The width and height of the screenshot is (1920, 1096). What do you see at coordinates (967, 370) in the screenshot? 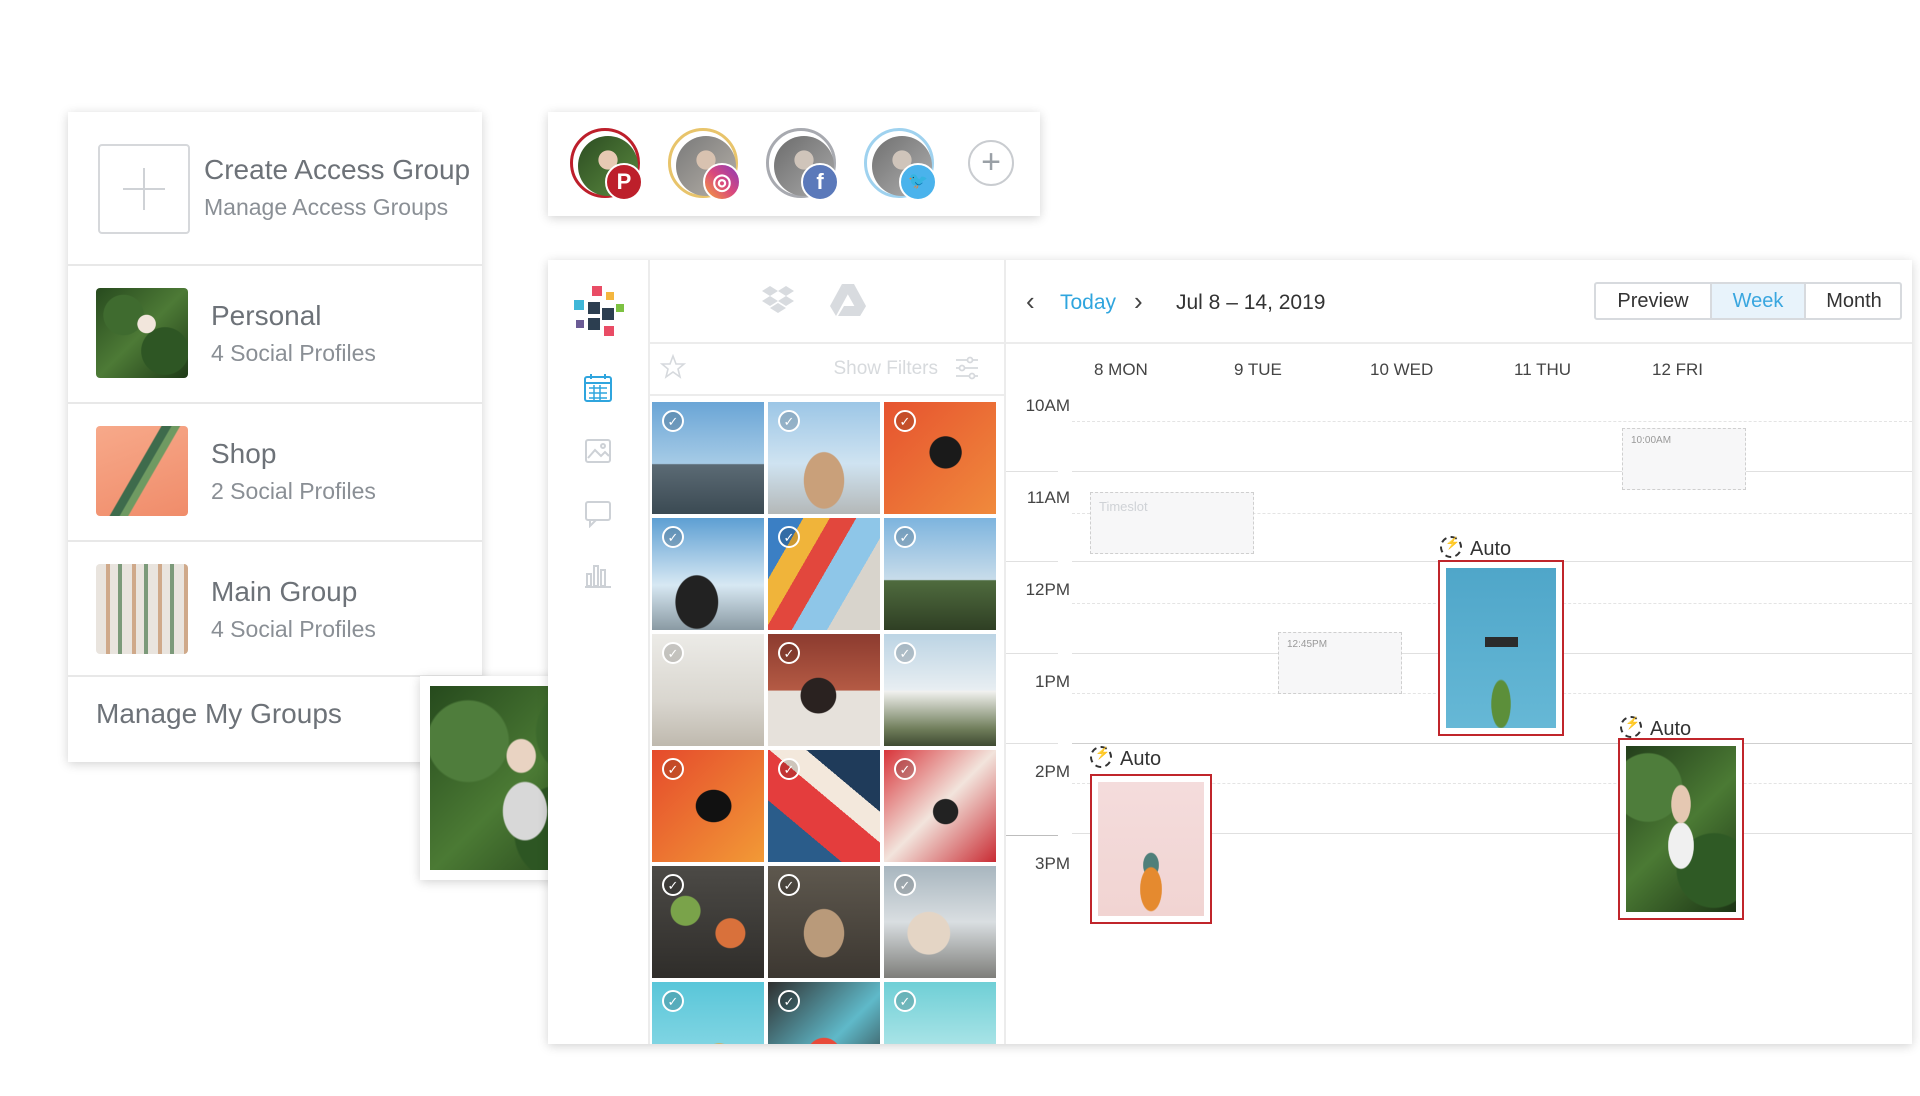
I see `sliders-icon` at bounding box center [967, 370].